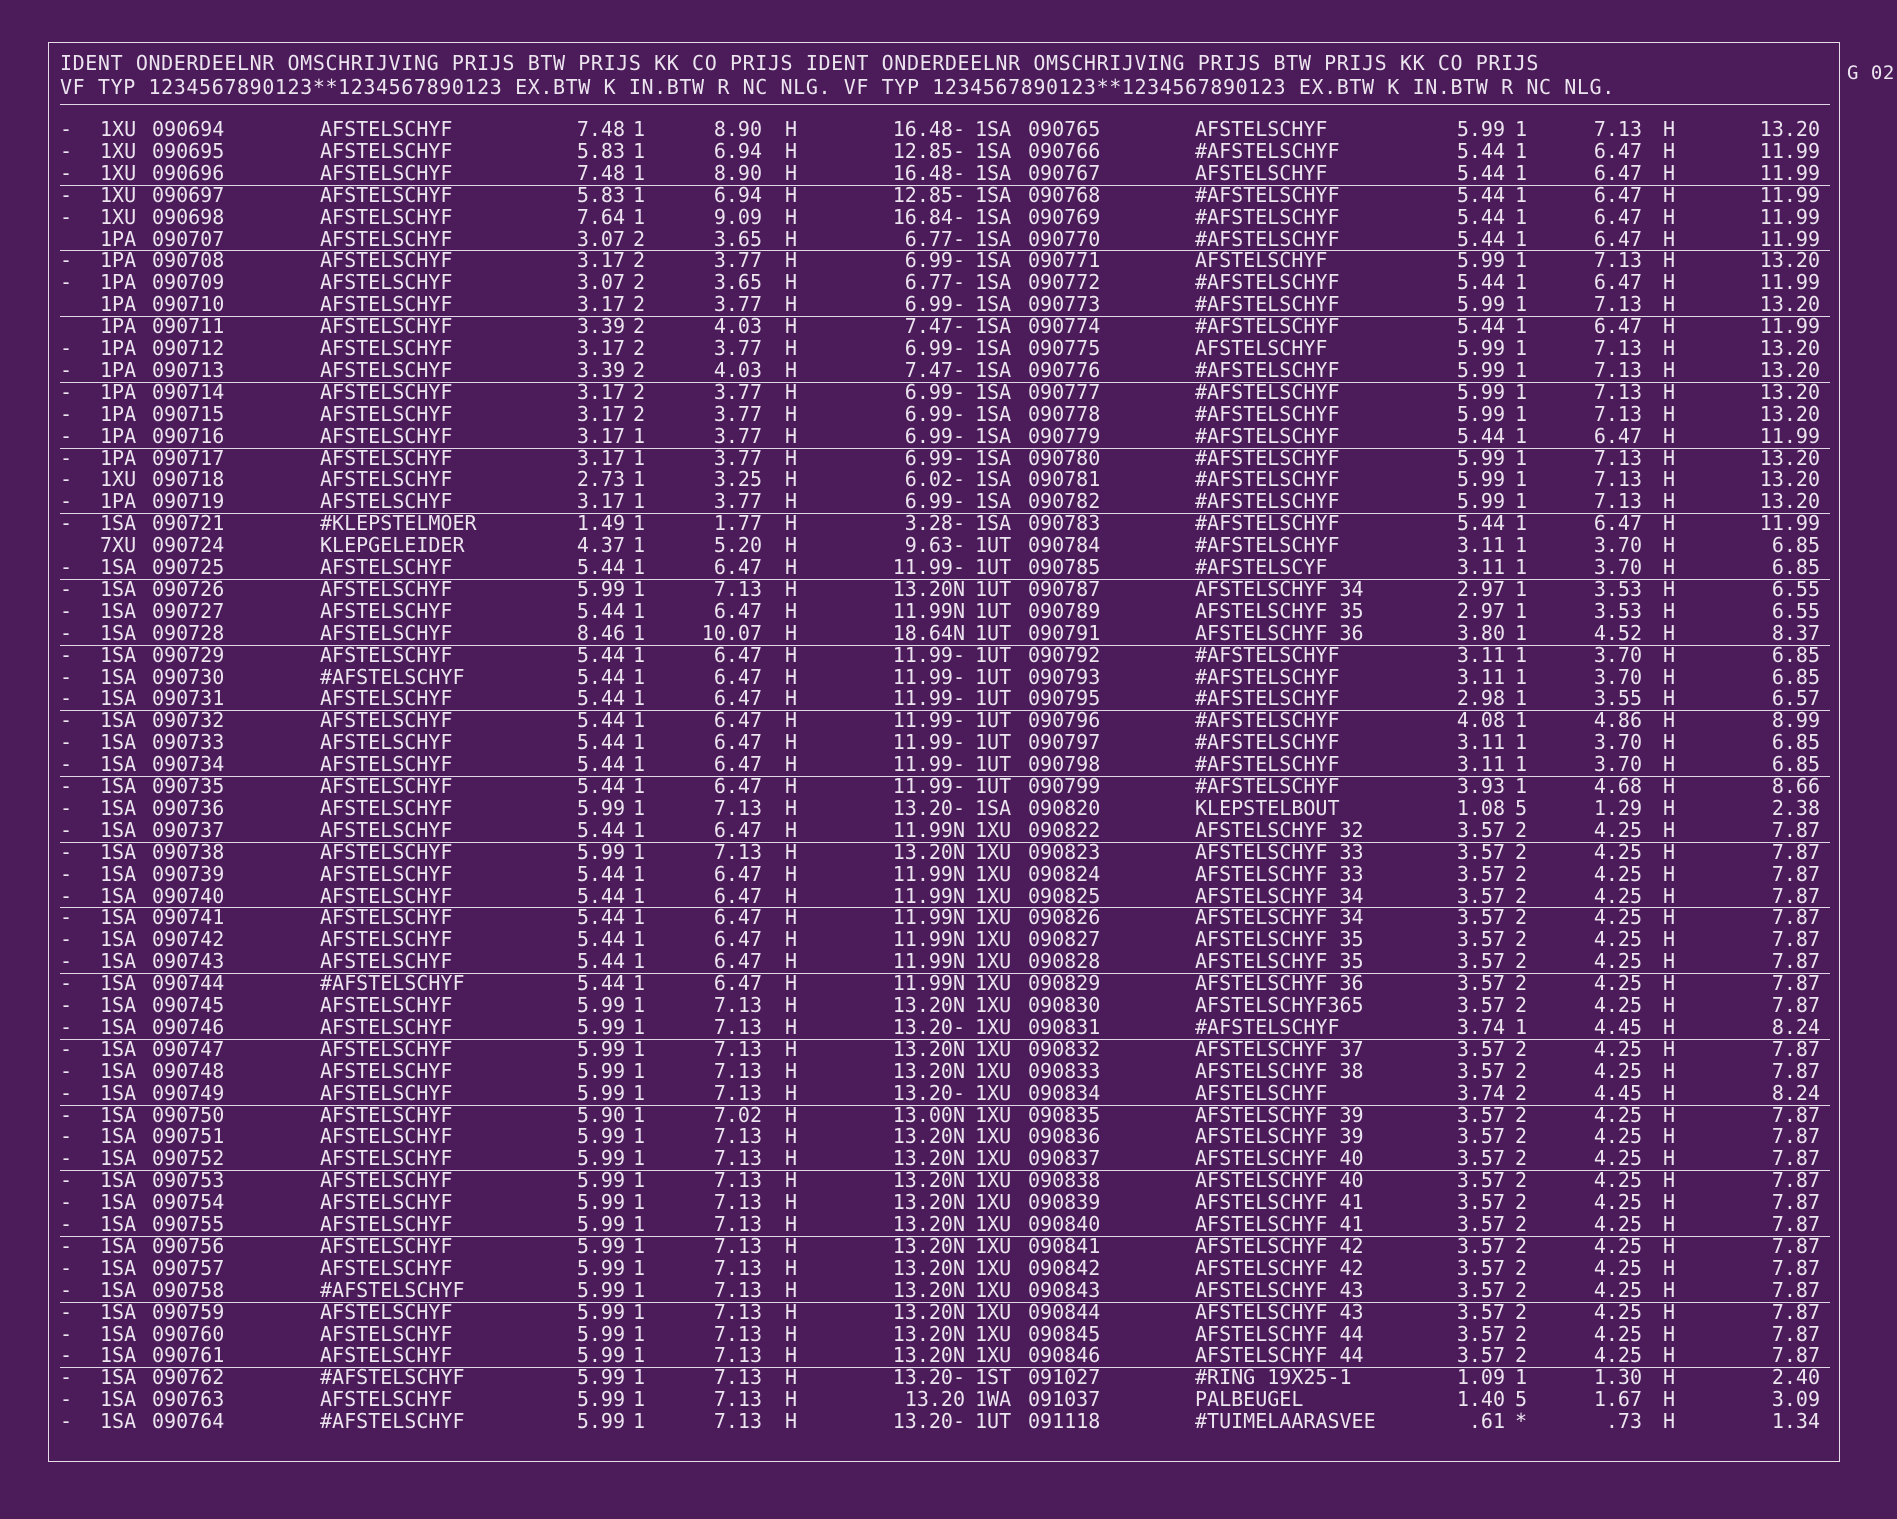 The image size is (1897, 1519). Describe the element at coordinates (188, 457) in the screenshot. I see `left-nr-cell: 090717` at that location.